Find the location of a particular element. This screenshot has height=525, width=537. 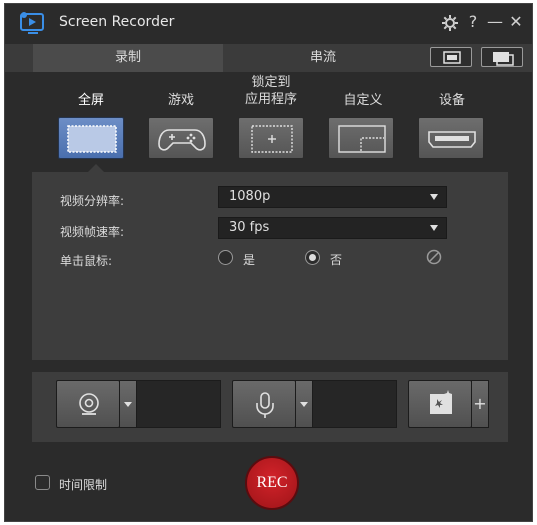

time-limit-checkbox is located at coordinates (42, 482).